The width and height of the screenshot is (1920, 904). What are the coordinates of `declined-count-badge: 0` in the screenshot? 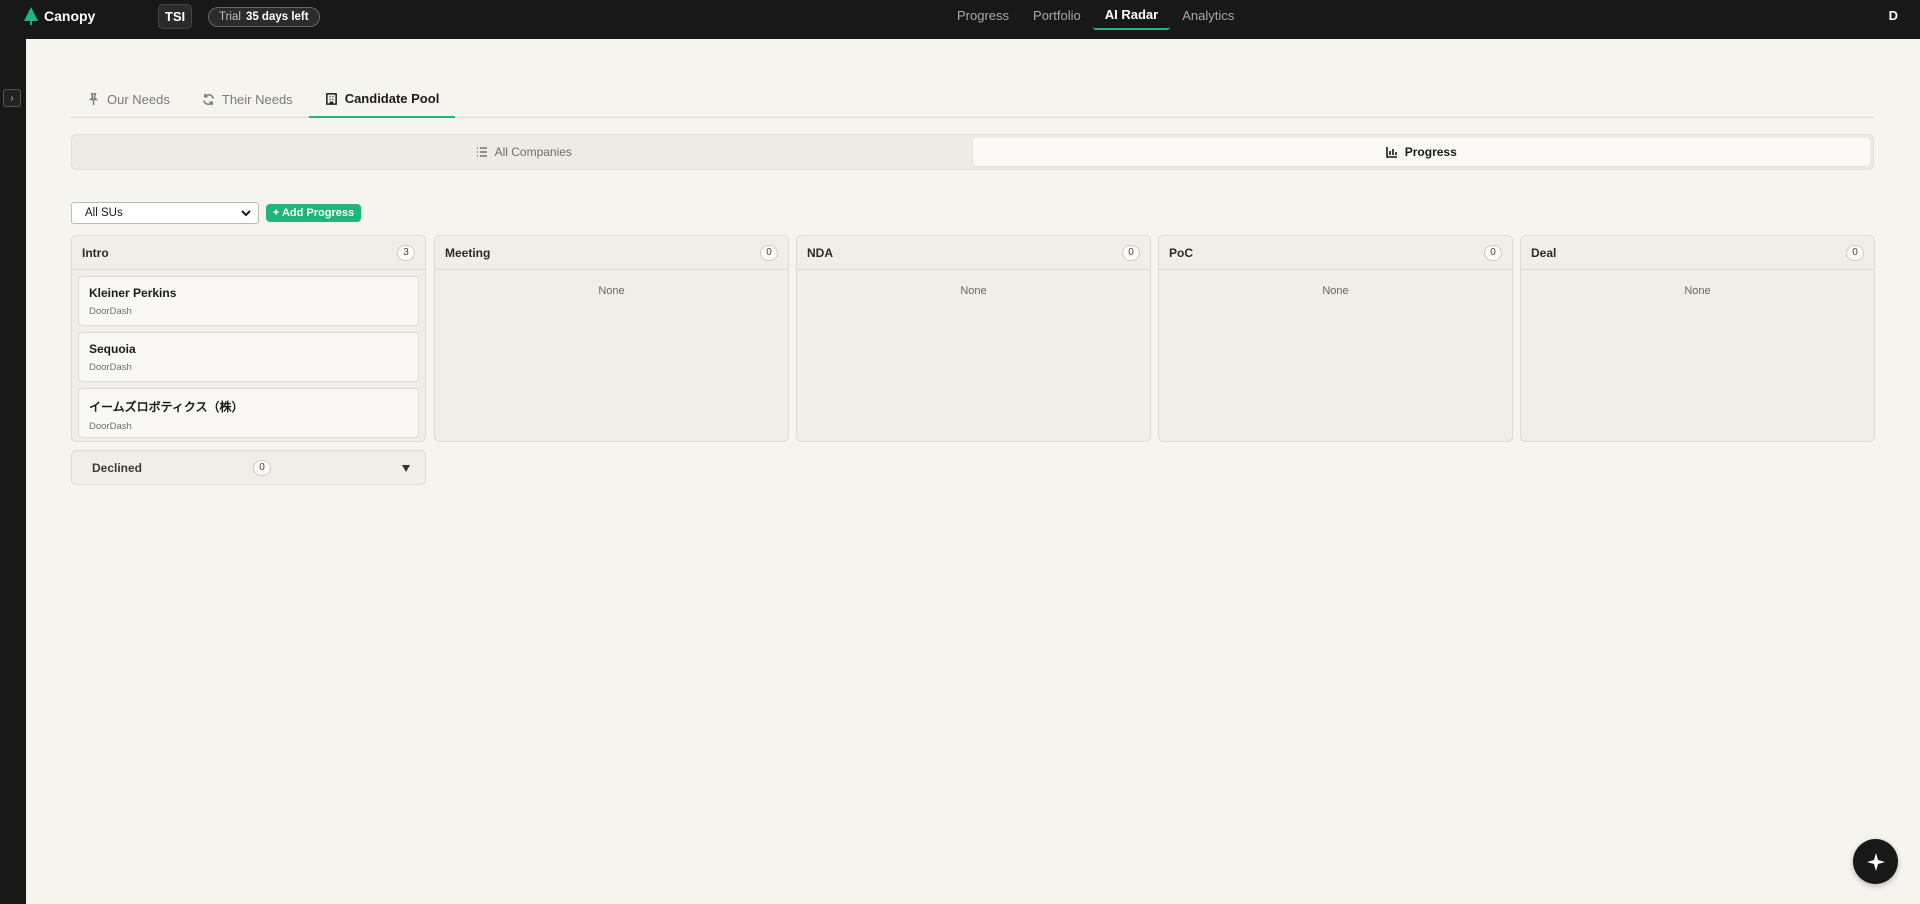 It's located at (262, 467).